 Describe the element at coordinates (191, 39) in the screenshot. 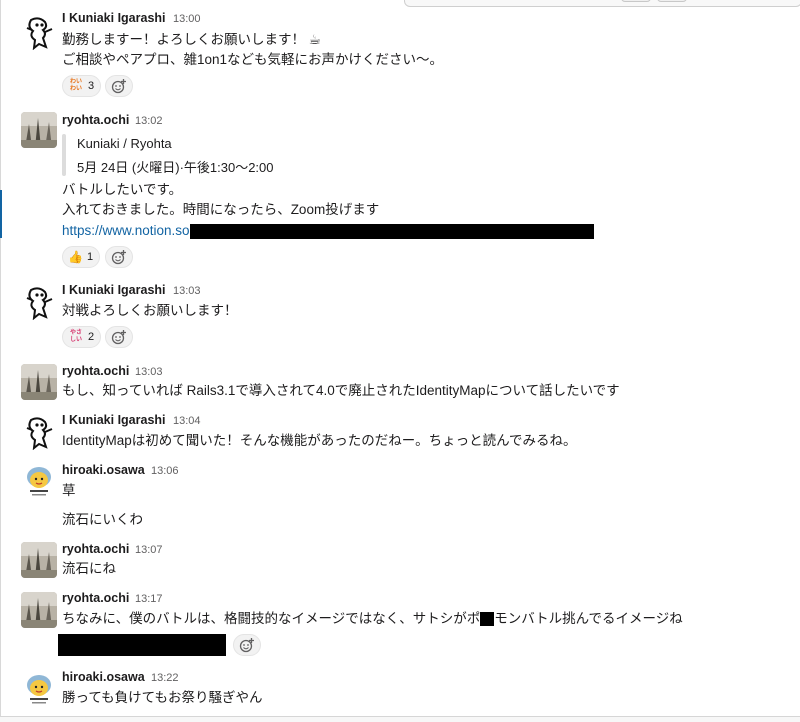

I see `message-text: 勤務しますー！よろしくお願いします！ ☕` at that location.